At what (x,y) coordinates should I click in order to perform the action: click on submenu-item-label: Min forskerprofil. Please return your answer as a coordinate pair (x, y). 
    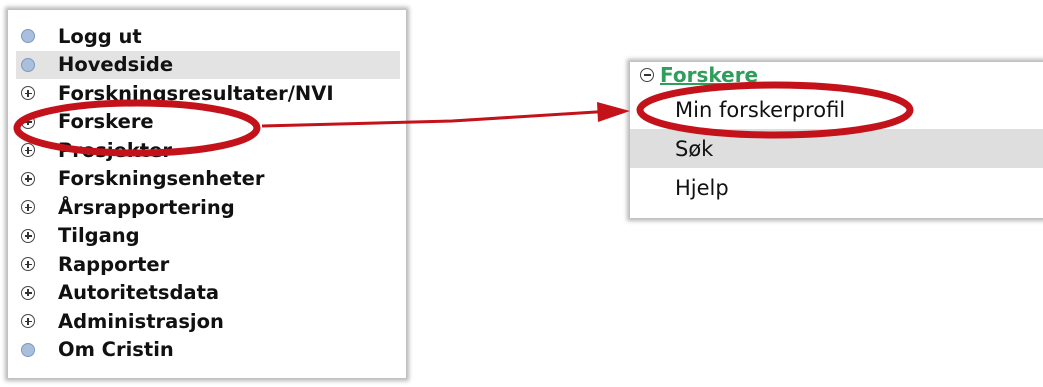
    Looking at the image, I should click on (760, 109).